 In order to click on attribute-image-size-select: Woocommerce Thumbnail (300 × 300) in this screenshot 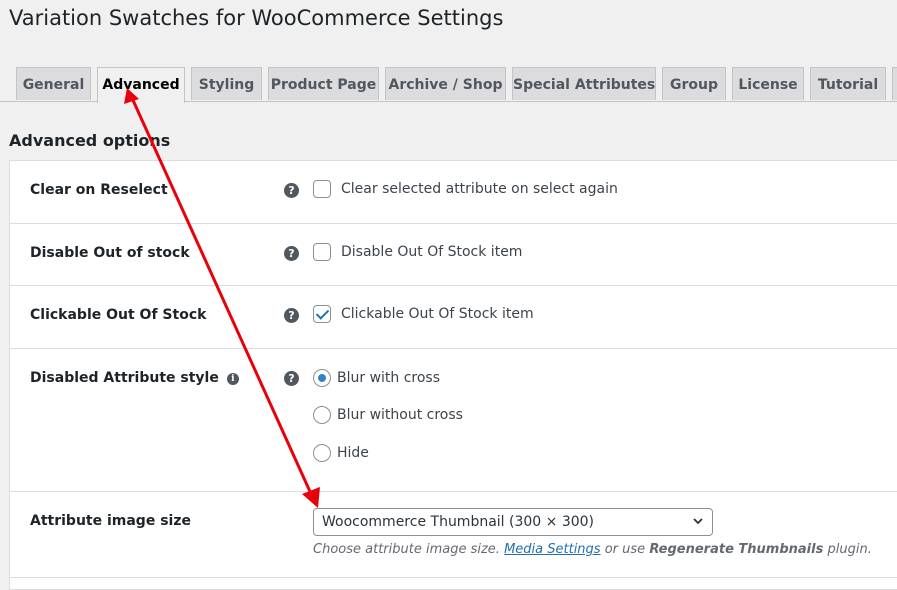, I will do `click(513, 522)`.